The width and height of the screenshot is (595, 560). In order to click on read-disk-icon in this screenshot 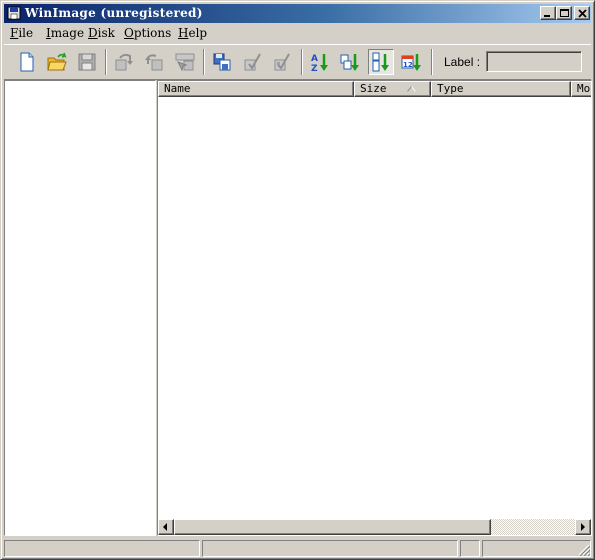, I will do `click(124, 62)`.